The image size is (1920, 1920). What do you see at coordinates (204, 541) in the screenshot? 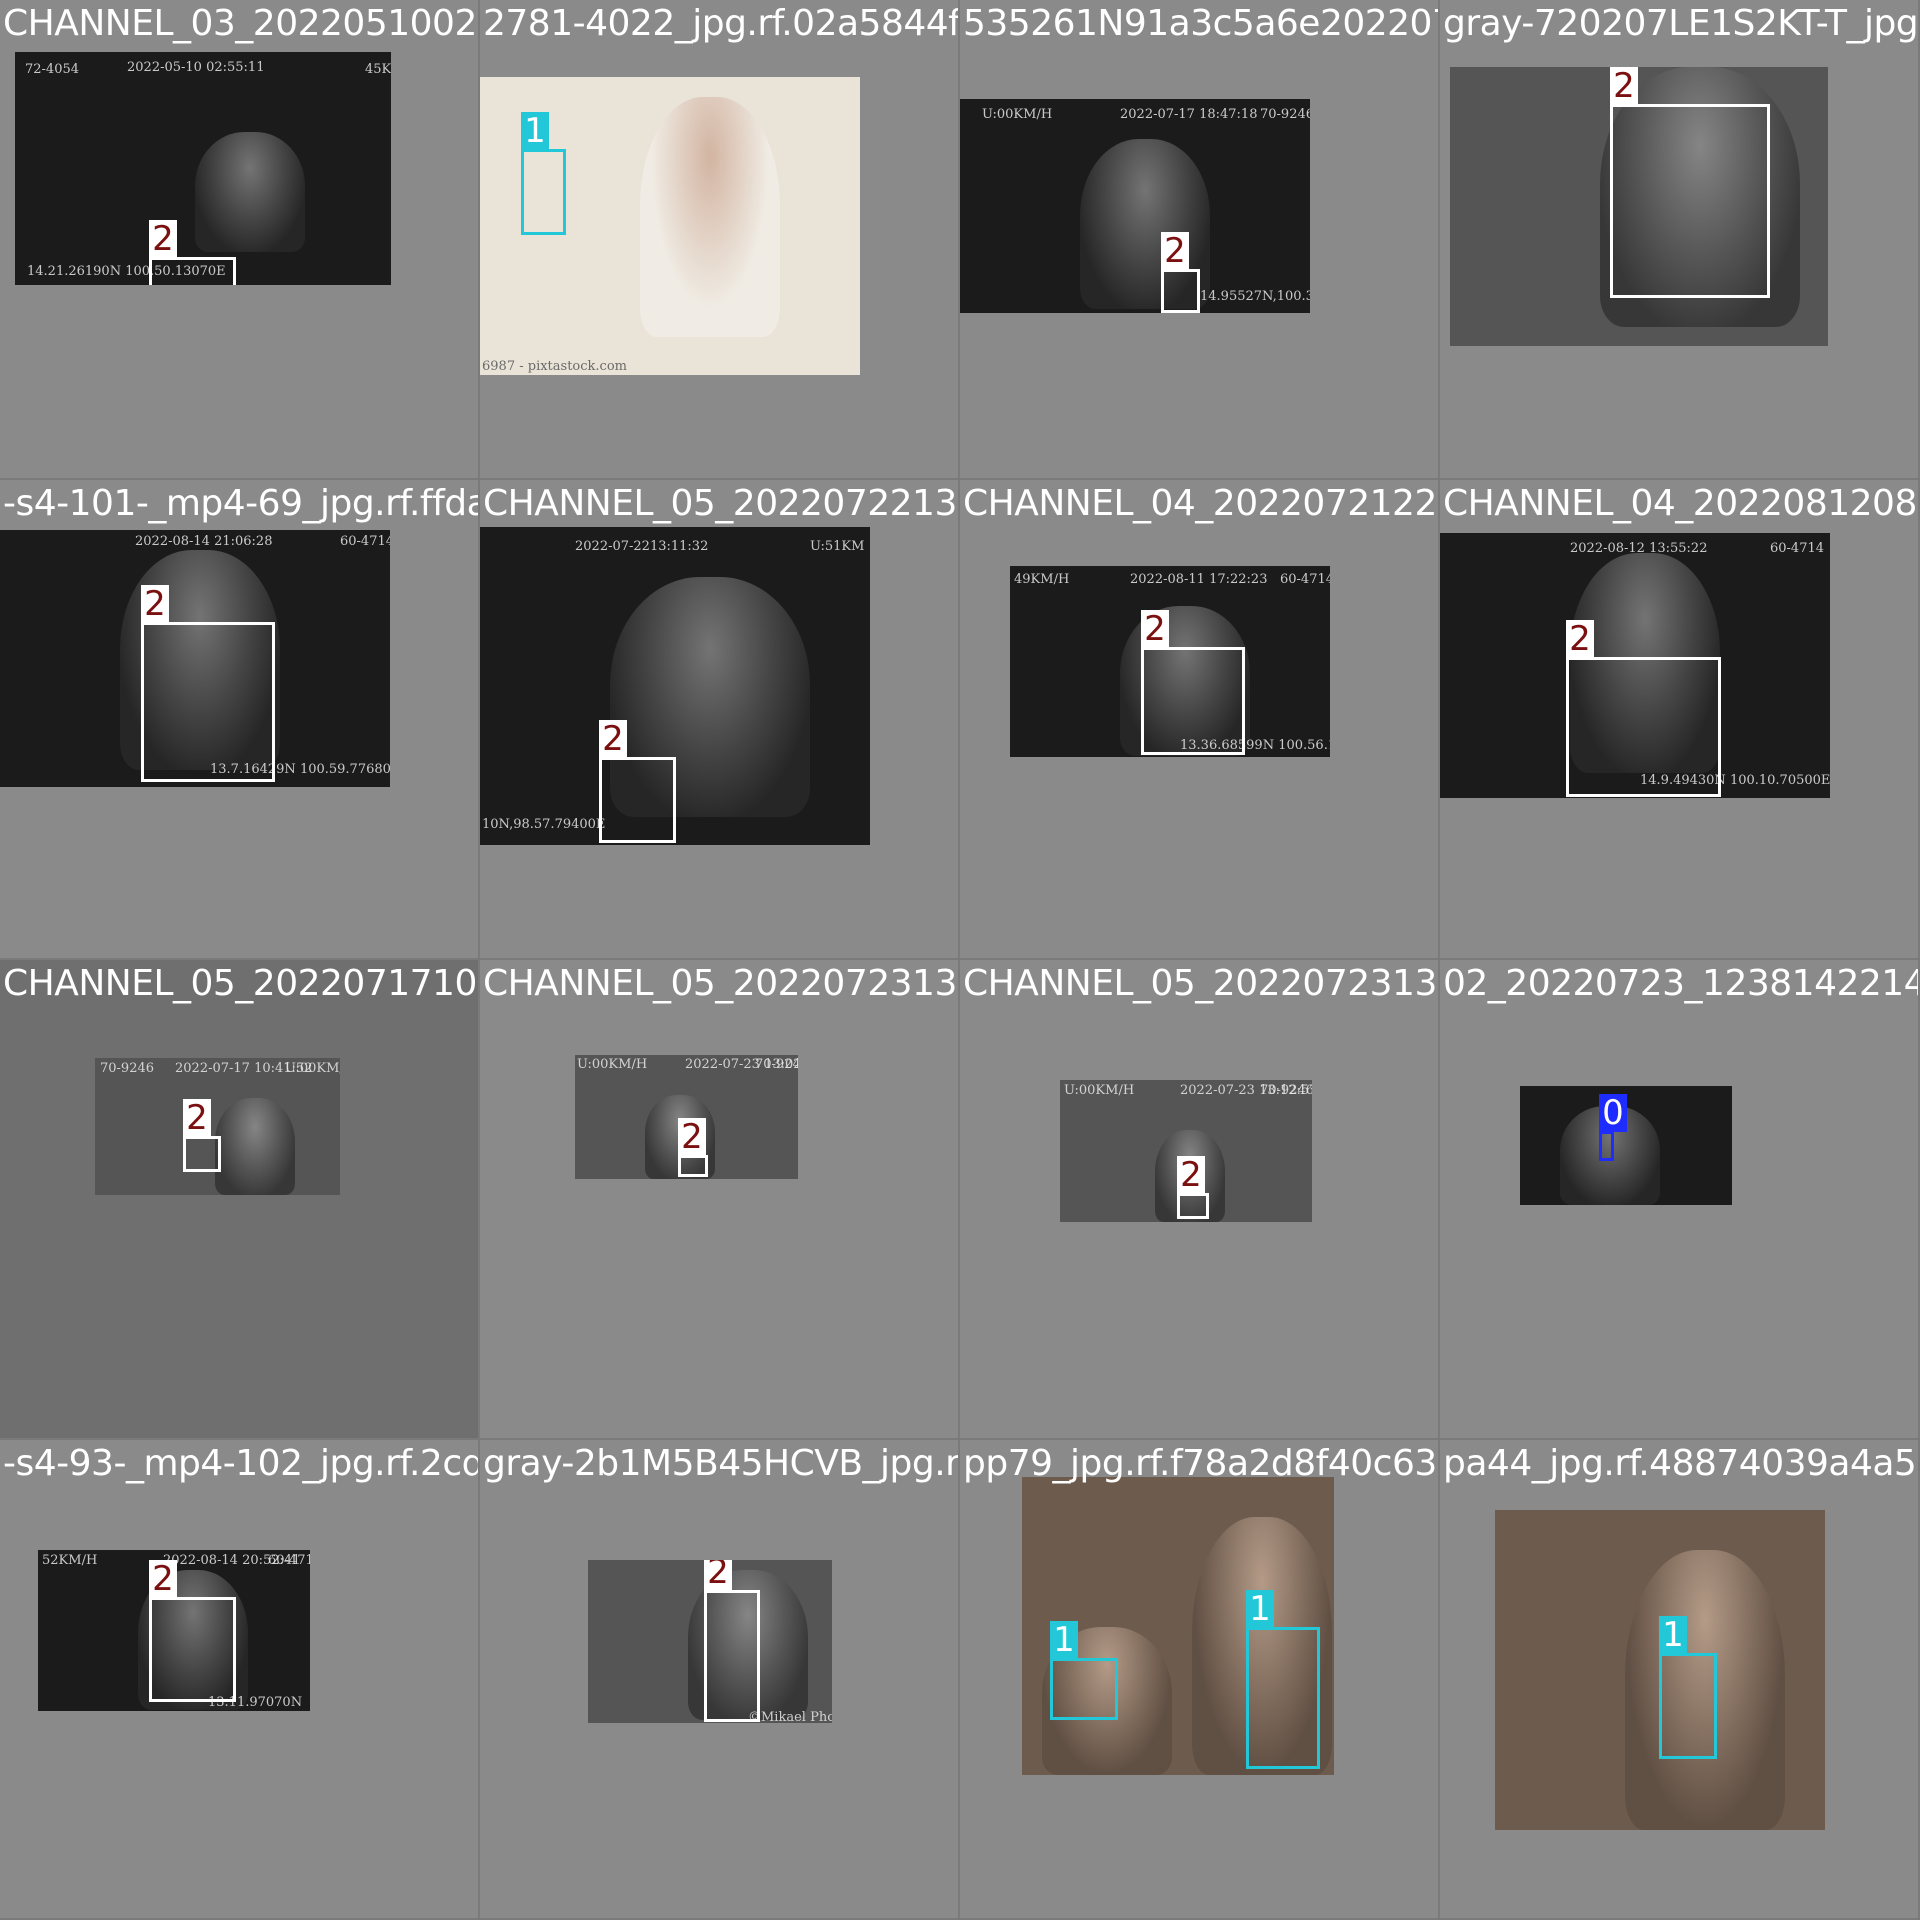
I see `timestamp-overlay: 2022-08-14 21:06:28` at bounding box center [204, 541].